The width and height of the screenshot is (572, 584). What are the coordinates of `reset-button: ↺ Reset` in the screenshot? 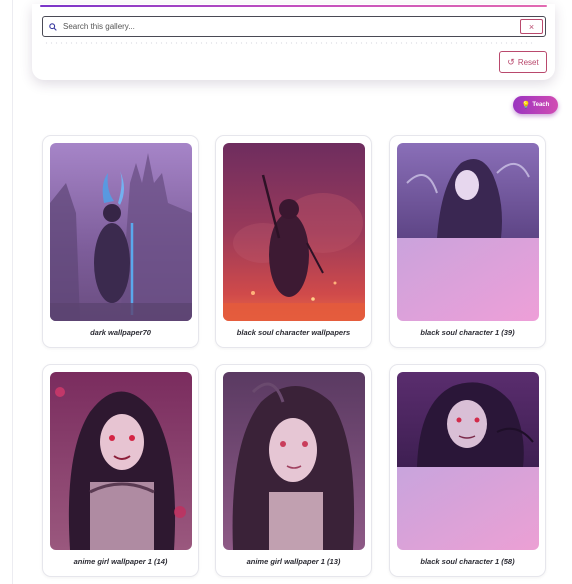 It's located at (523, 62).